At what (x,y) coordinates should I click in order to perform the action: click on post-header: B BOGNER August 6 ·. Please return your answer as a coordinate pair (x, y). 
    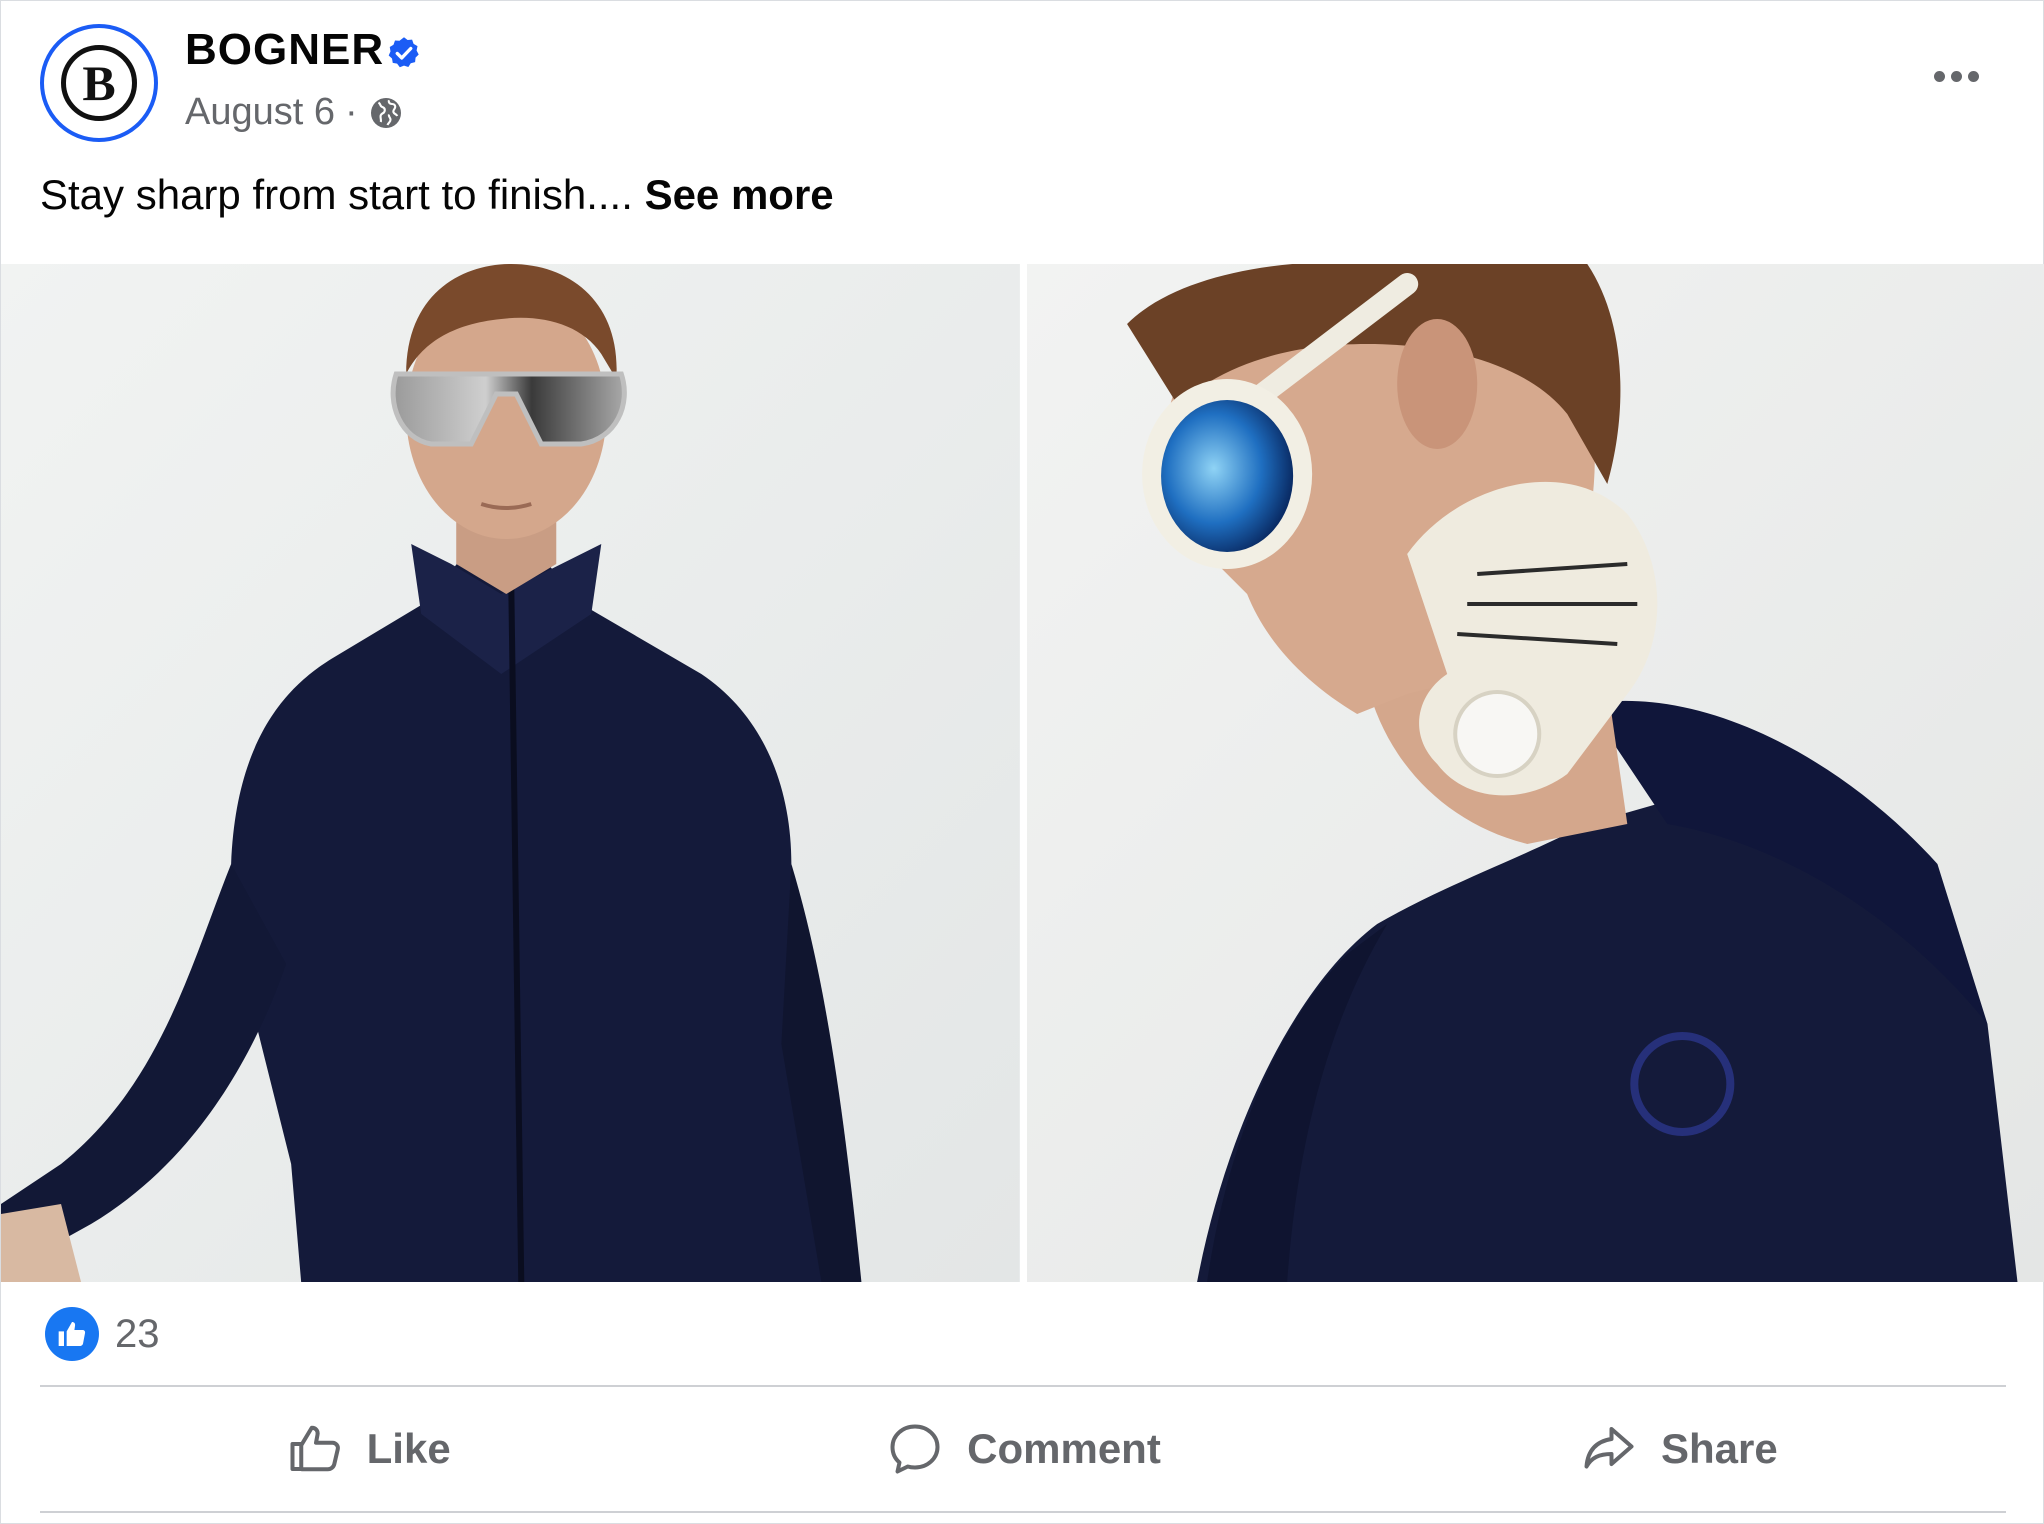
    Looking at the image, I should click on (1022, 81).